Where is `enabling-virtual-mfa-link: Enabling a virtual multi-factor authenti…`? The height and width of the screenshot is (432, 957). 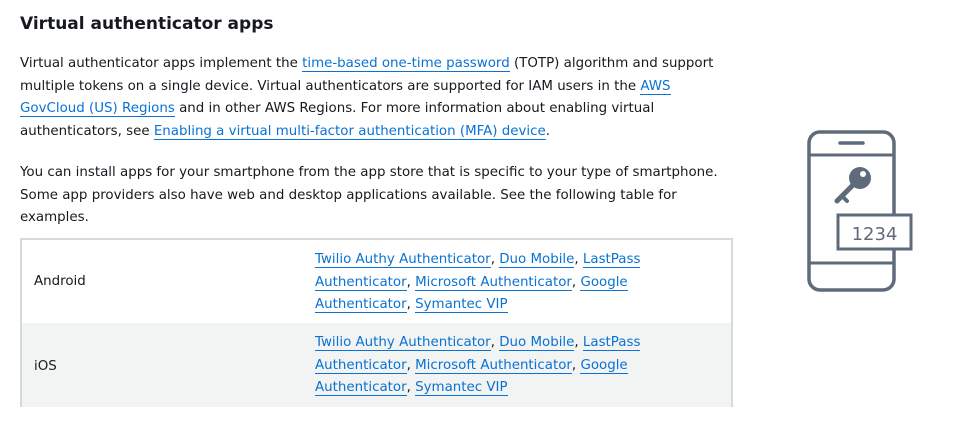
enabling-virtual-mfa-link: Enabling a virtual multi-factor authenti… is located at coordinates (349, 131).